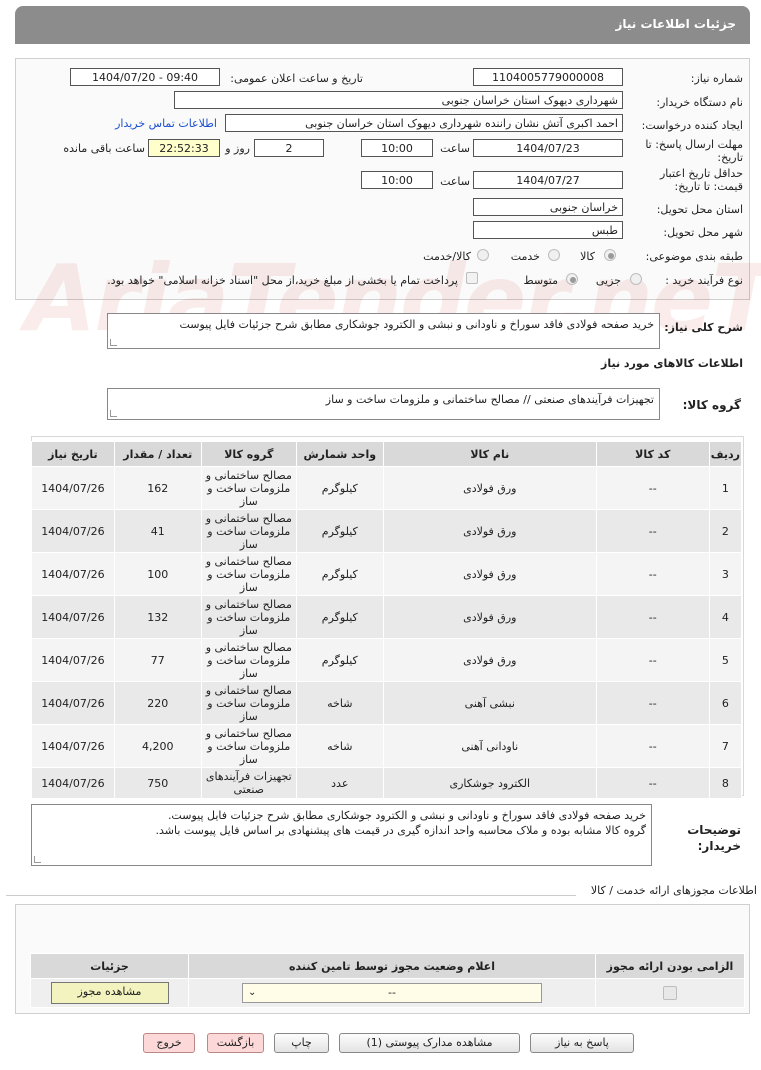  I want to click on chevron-down-icon: ⌄, so click(252, 992).